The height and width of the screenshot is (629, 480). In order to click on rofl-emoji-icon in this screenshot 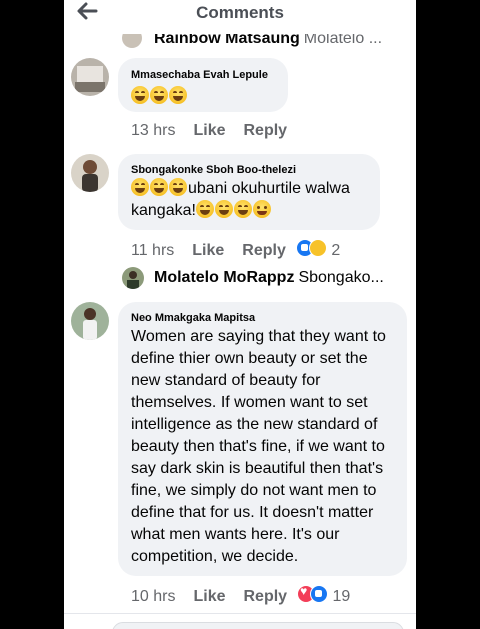, I will do `click(178, 187)`.